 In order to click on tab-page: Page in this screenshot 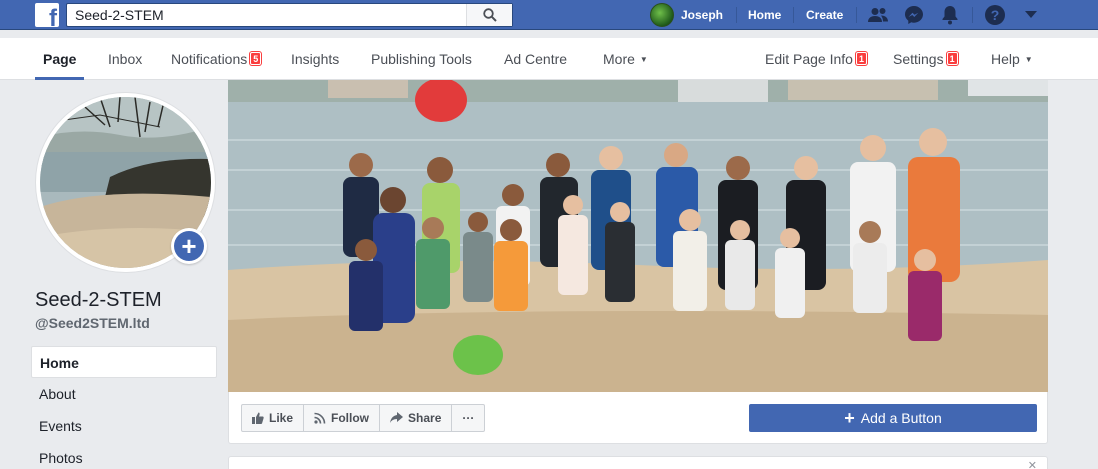, I will do `click(60, 59)`.